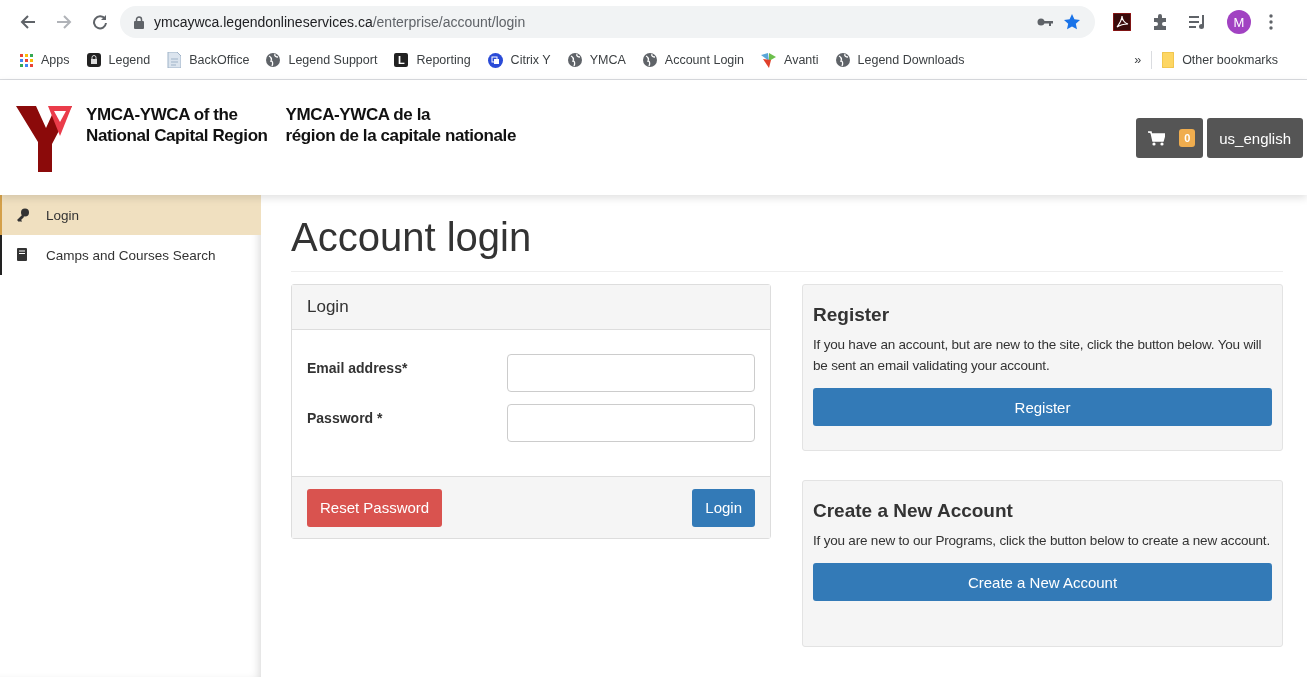 Image resolution: width=1307 pixels, height=677 pixels. What do you see at coordinates (23, 255) in the screenshot?
I see `book-icon` at bounding box center [23, 255].